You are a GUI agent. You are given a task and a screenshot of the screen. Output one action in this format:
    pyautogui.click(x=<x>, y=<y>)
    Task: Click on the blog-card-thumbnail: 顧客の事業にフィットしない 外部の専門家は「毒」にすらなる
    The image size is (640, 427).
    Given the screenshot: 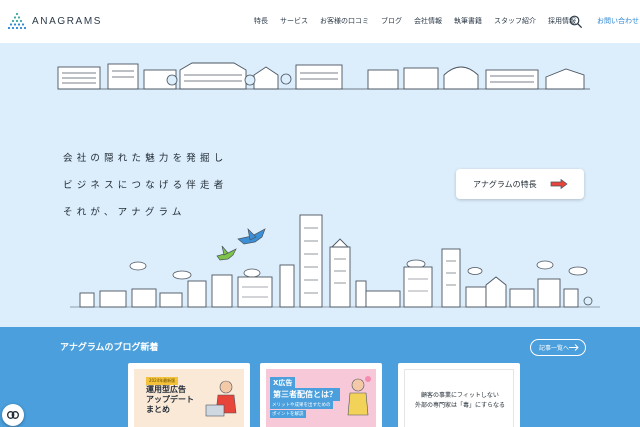 What is the action you would take?
    pyautogui.click(x=459, y=398)
    